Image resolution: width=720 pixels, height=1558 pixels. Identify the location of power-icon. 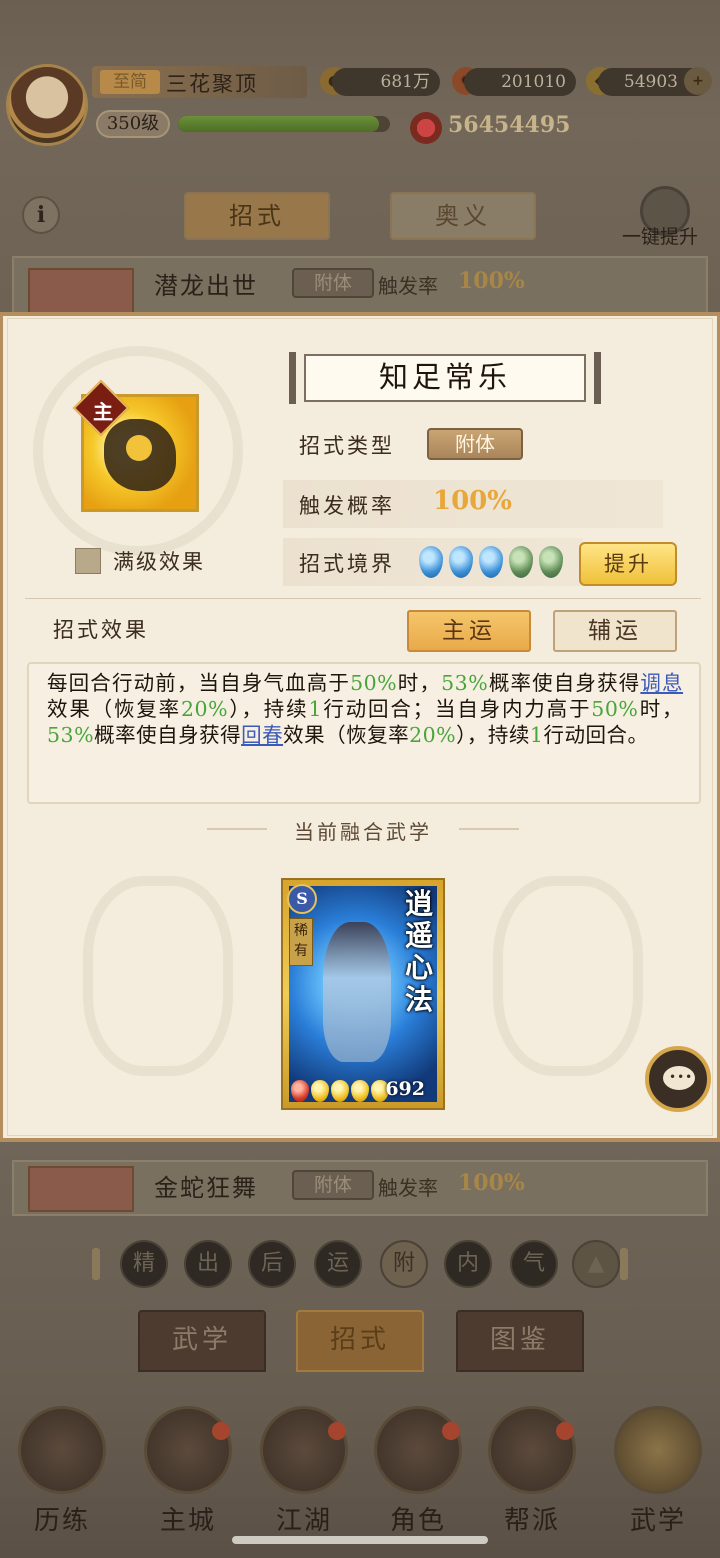
(426, 128).